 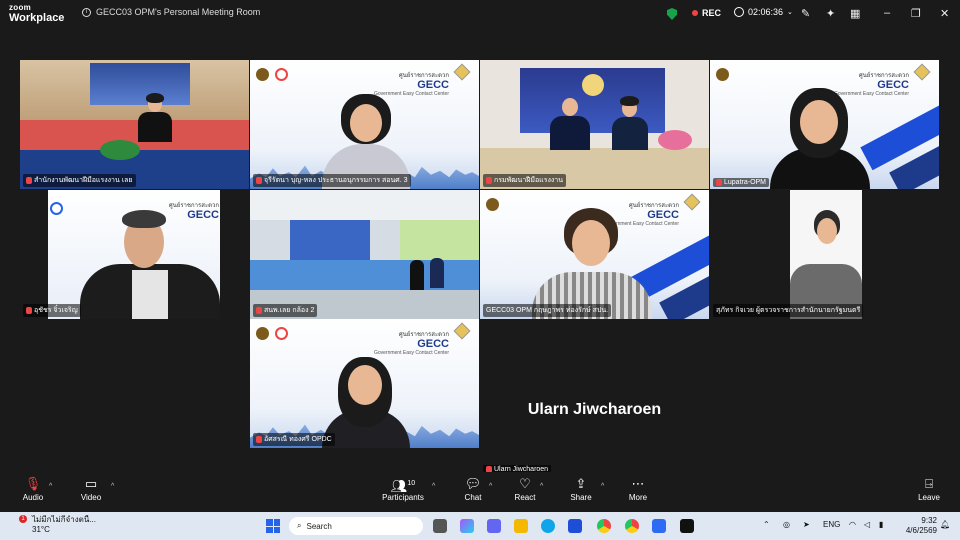 What do you see at coordinates (473, 483) in the screenshot?
I see `chat-bubble-icon: 💬︎` at bounding box center [473, 483].